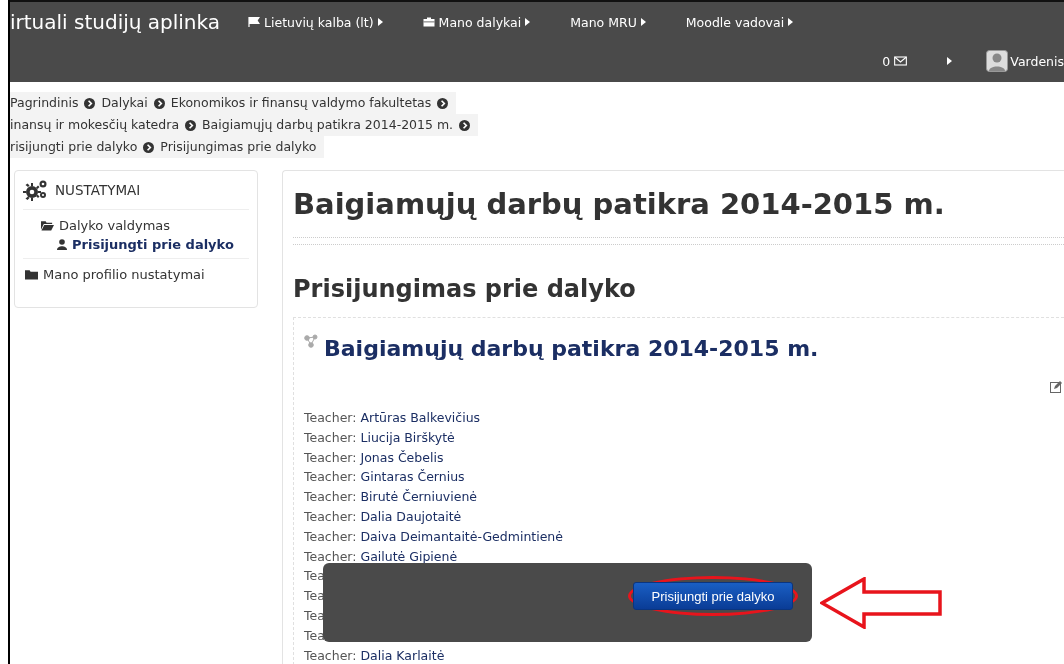  What do you see at coordinates (1025, 61) in the screenshot?
I see `user-menu-link: Vardenis` at bounding box center [1025, 61].